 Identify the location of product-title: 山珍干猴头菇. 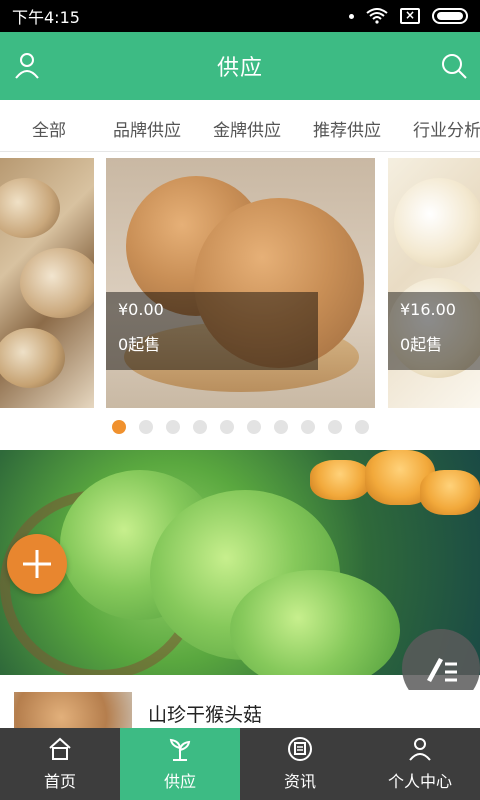
(205, 715).